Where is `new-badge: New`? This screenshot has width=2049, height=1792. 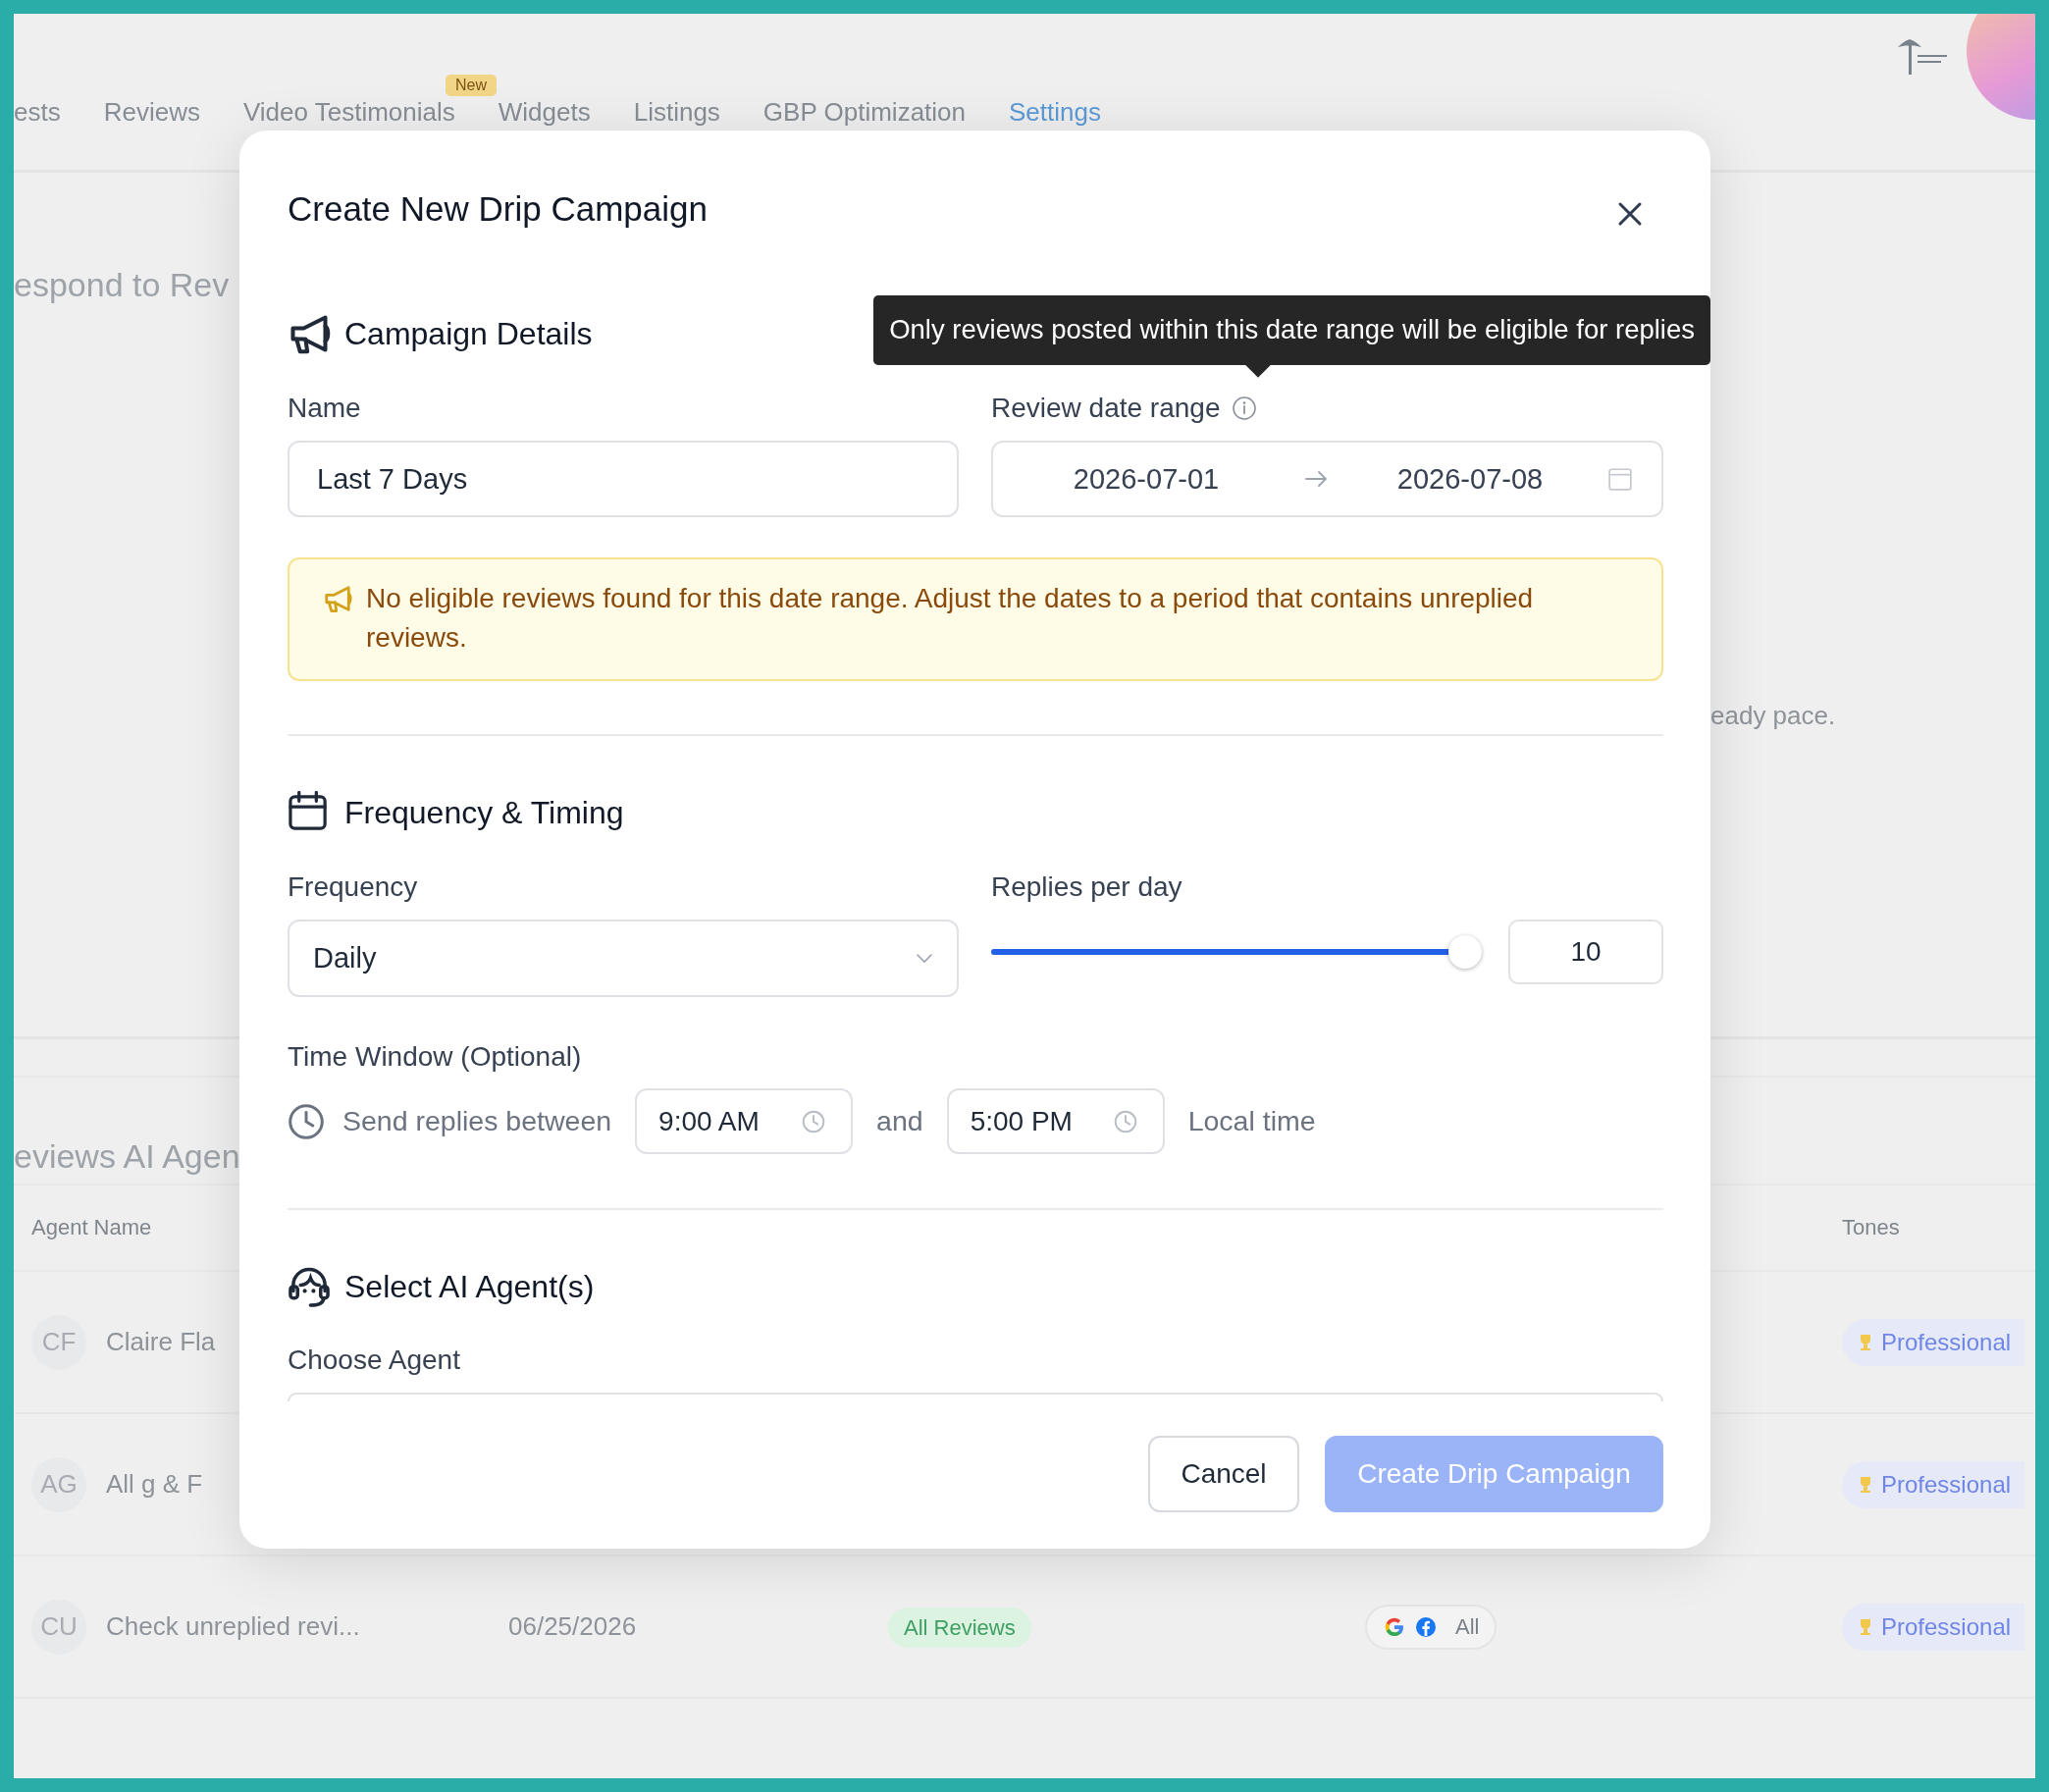 new-badge: New is located at coordinates (471, 85).